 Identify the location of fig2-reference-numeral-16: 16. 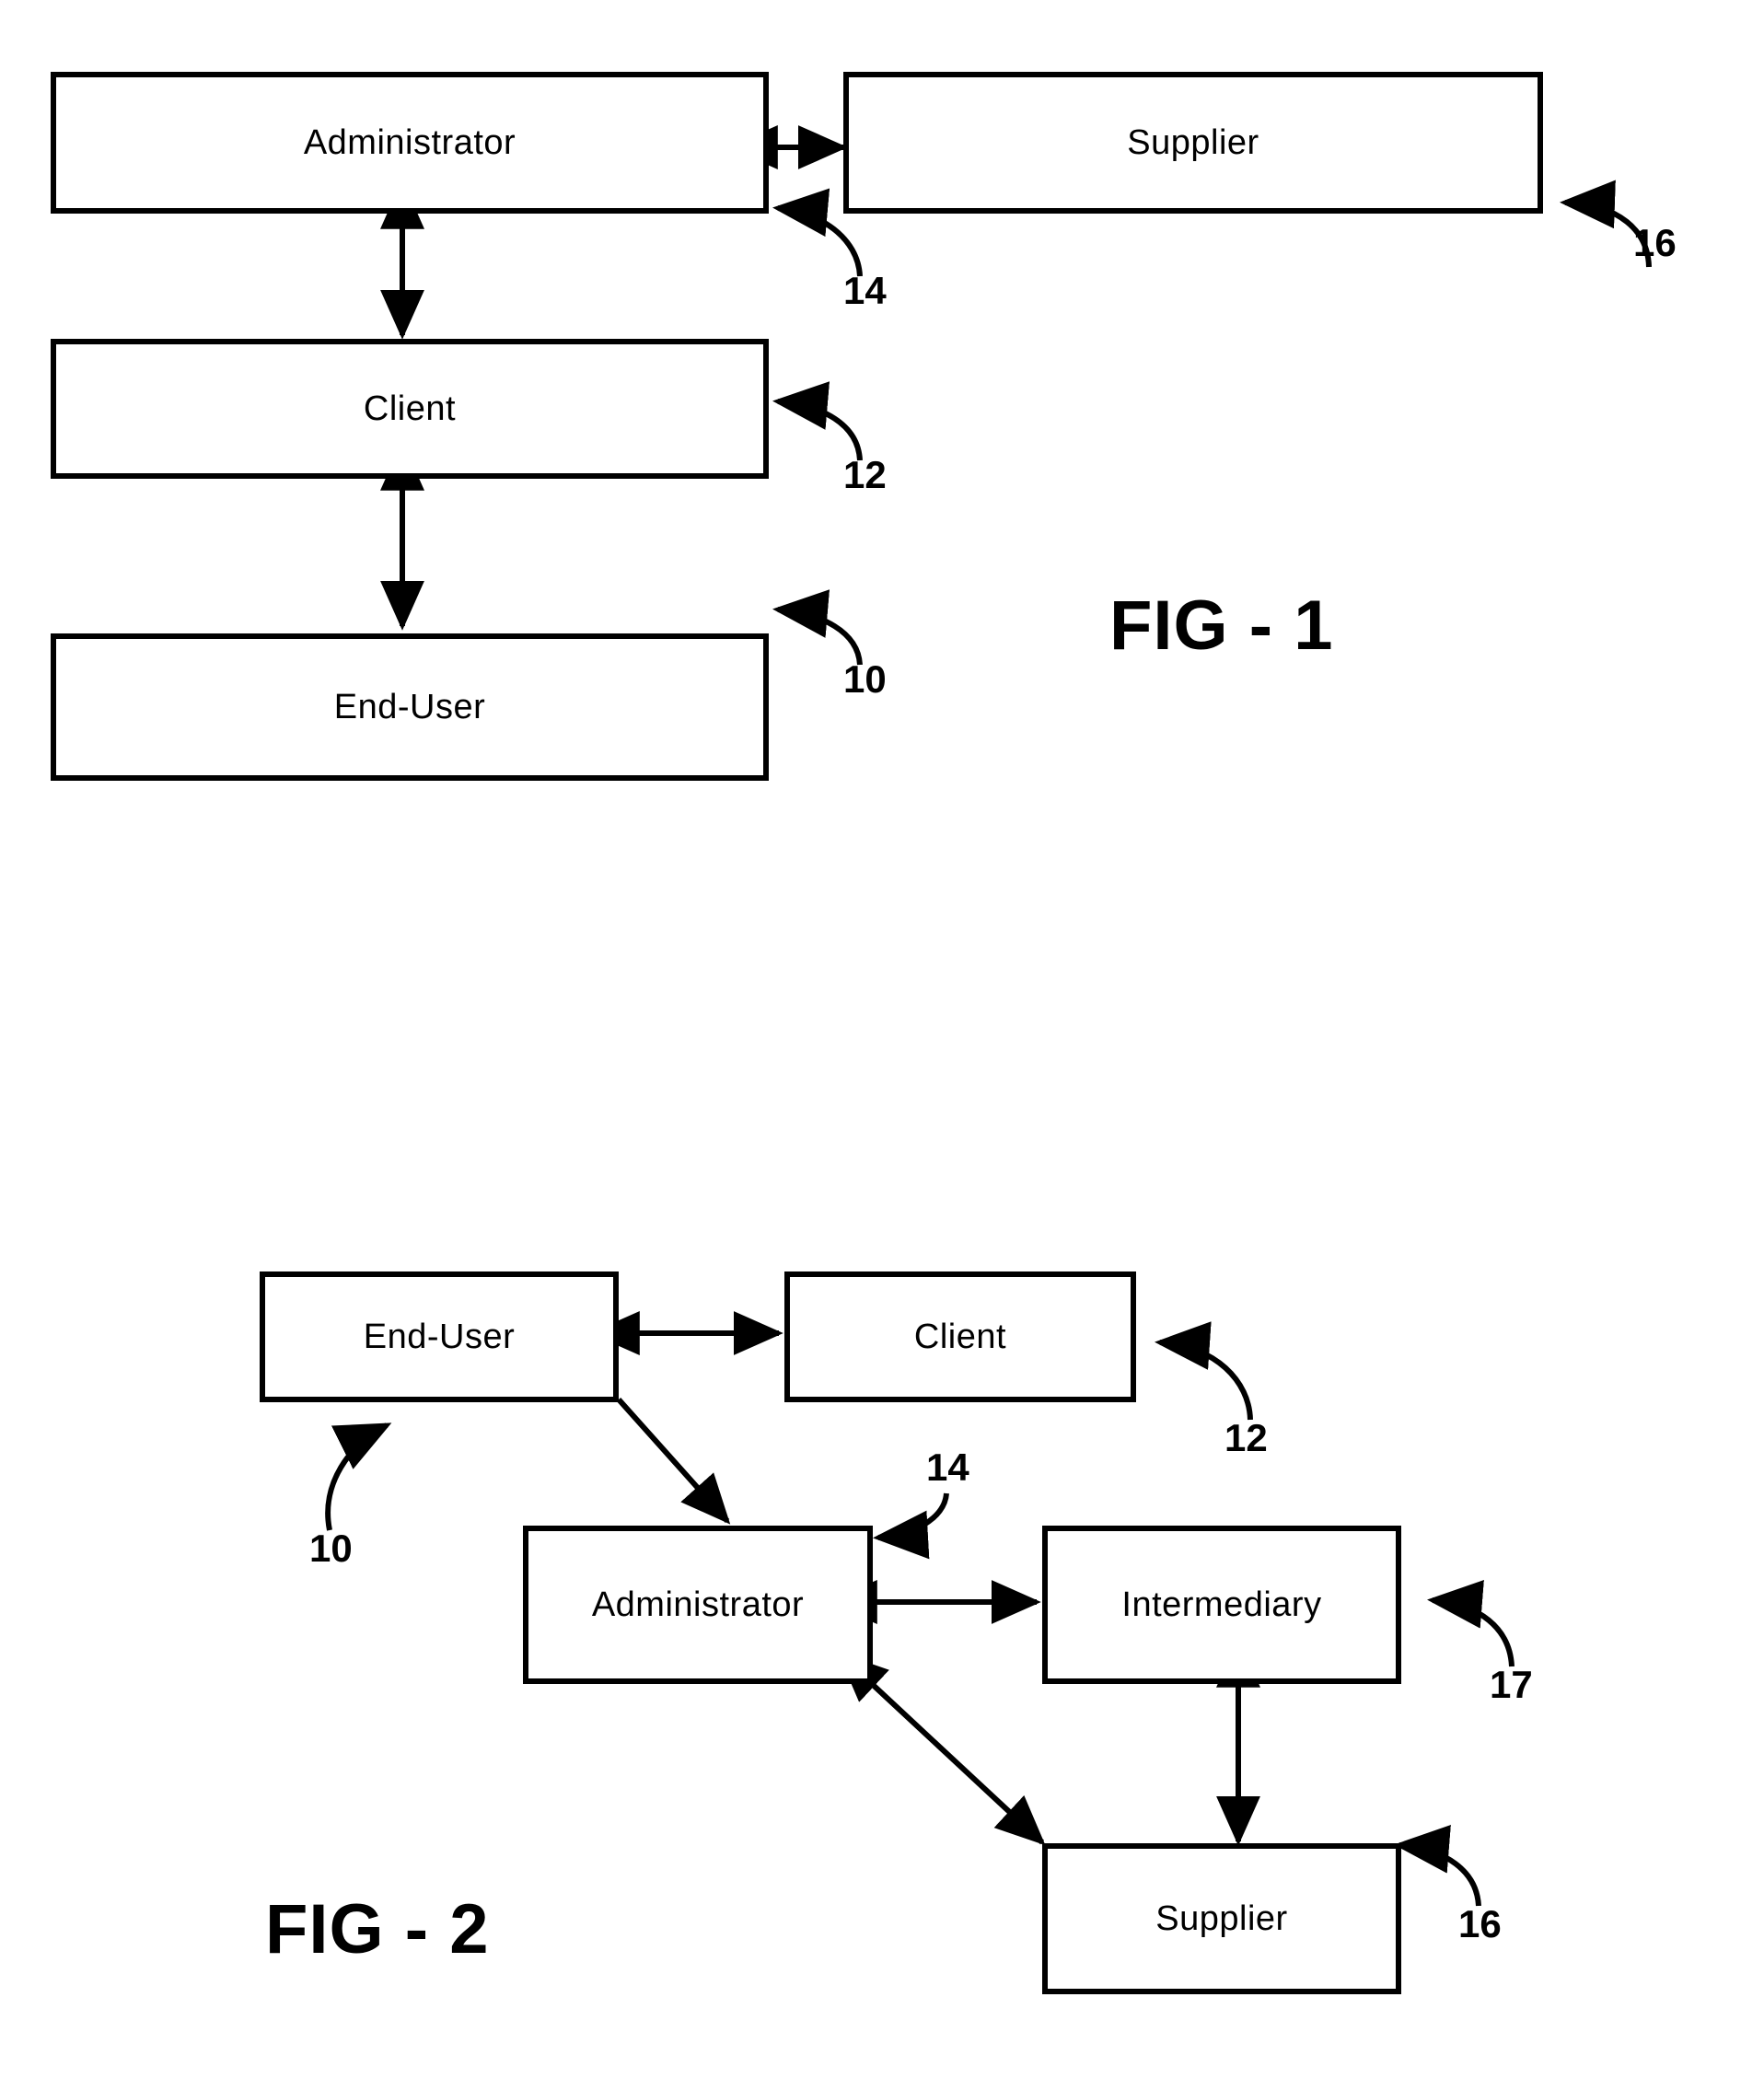
(1480, 1924).